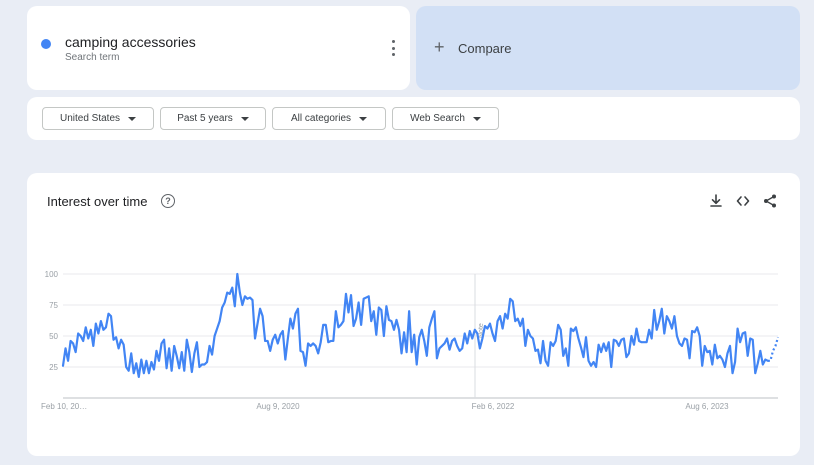 The width and height of the screenshot is (814, 465). I want to click on y-tick-label: 75, so click(53, 305).